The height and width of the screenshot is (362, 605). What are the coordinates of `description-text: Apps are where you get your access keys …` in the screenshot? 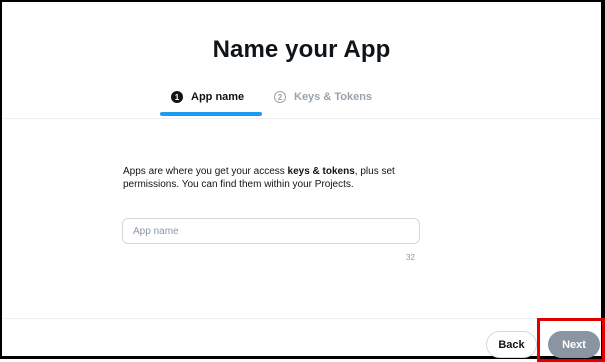 It's located at (283, 178).